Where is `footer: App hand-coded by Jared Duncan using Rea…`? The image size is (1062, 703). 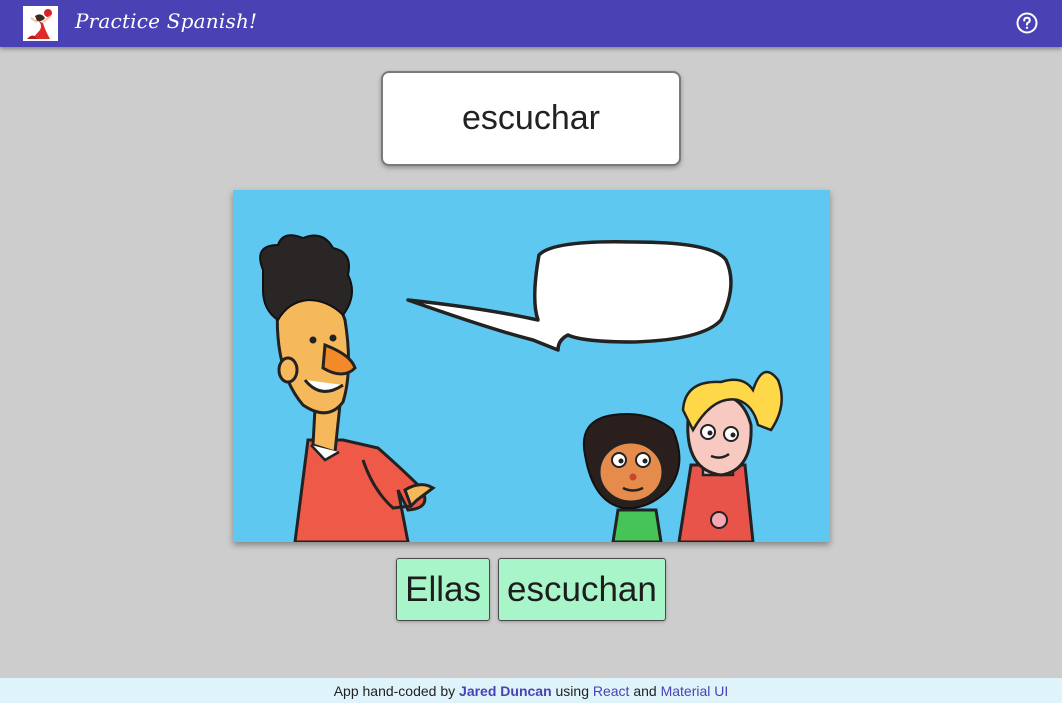 footer: App hand-coded by Jared Duncan using Rea… is located at coordinates (531, 690).